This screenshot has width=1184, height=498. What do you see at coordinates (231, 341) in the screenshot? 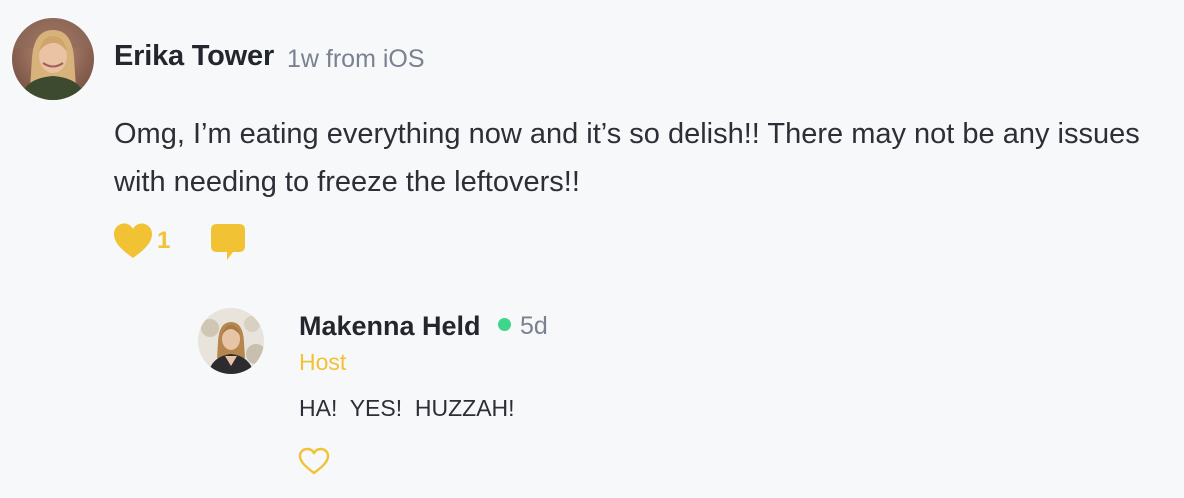
I see `reply-author-avatar` at bounding box center [231, 341].